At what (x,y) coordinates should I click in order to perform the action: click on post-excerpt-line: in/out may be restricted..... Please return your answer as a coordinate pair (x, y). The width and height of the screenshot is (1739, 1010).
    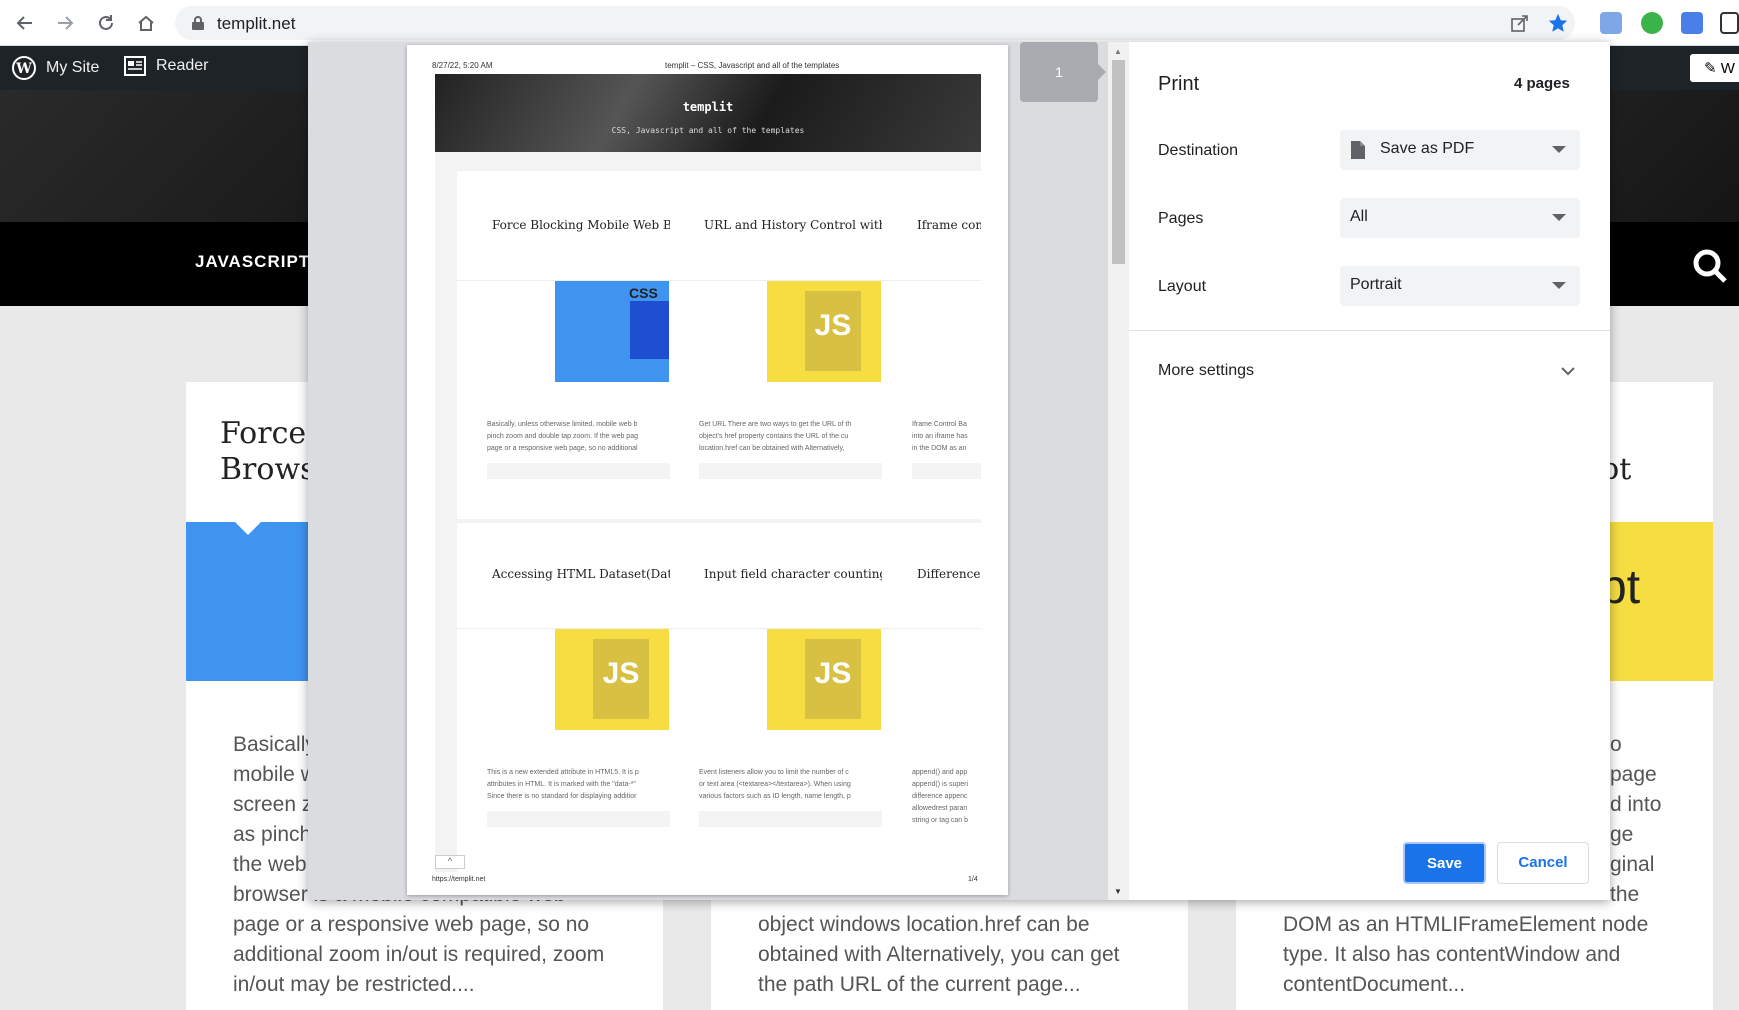
    Looking at the image, I should click on (354, 984).